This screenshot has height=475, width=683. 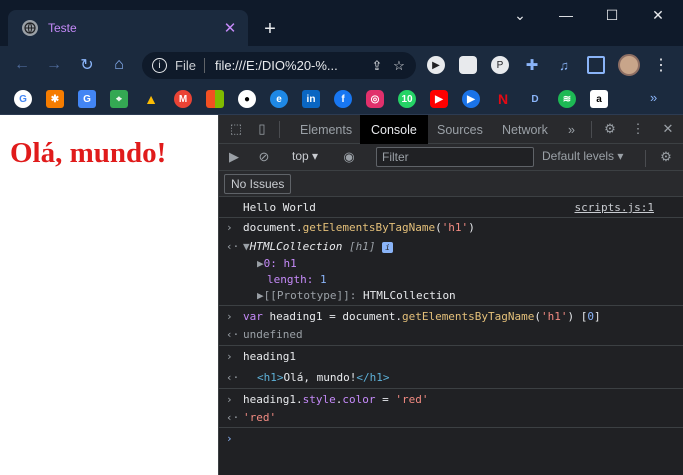 I want to click on clear-console-icon: ⊘, so click(x=264, y=157).